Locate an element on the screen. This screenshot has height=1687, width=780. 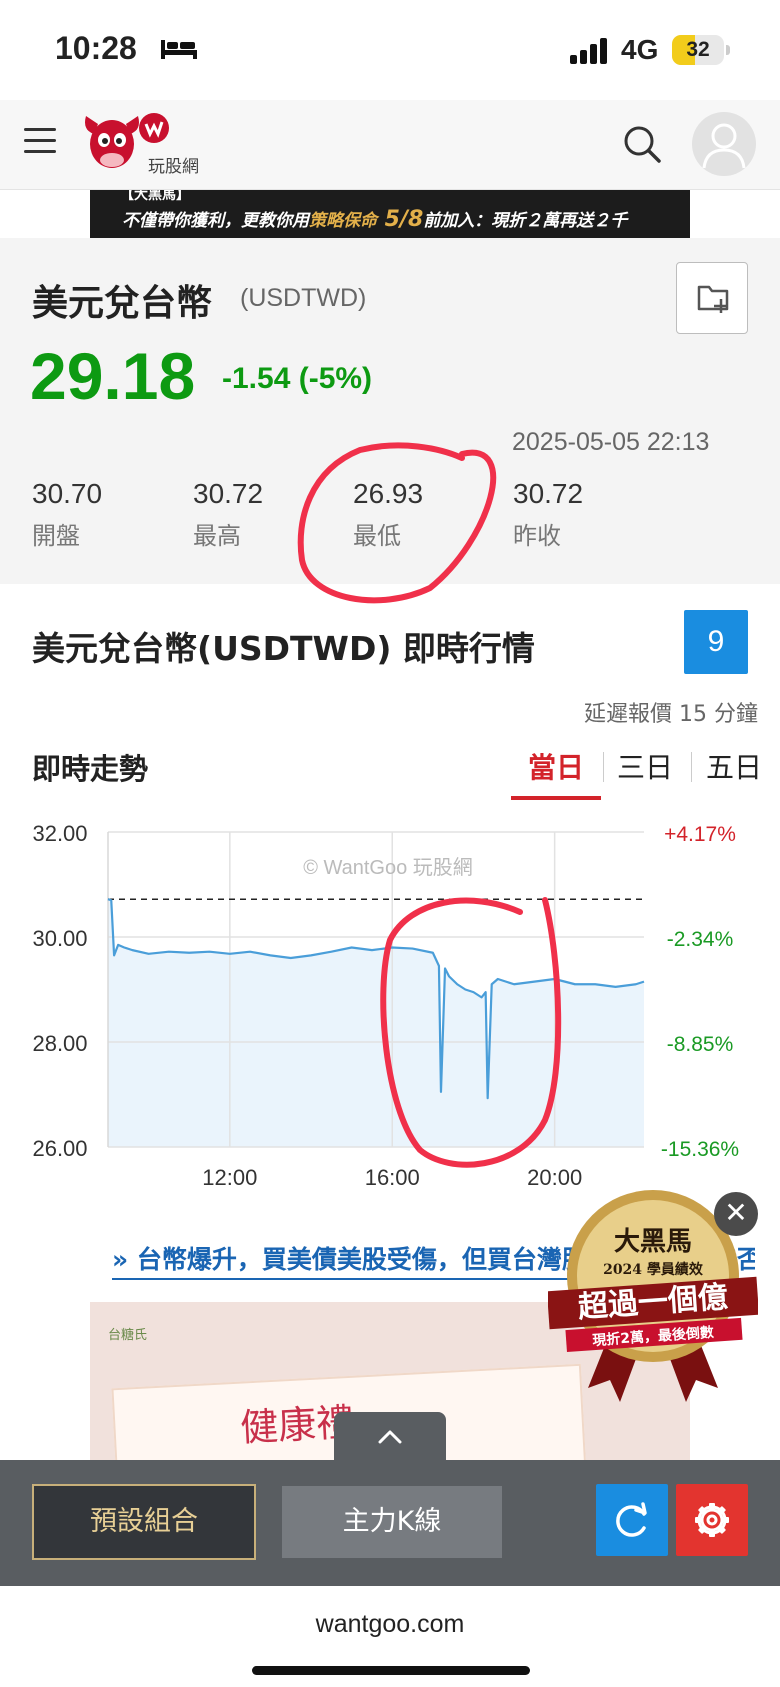
site-header: 玩股網 is located at coordinates (390, 145).